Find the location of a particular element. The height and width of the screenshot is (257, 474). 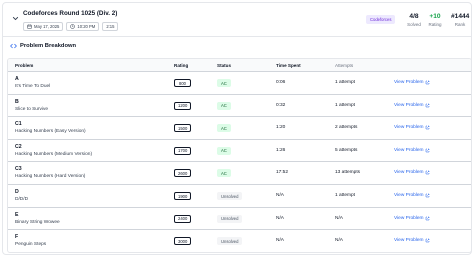

date-chip: May 17, 2025 is located at coordinates (43, 26).